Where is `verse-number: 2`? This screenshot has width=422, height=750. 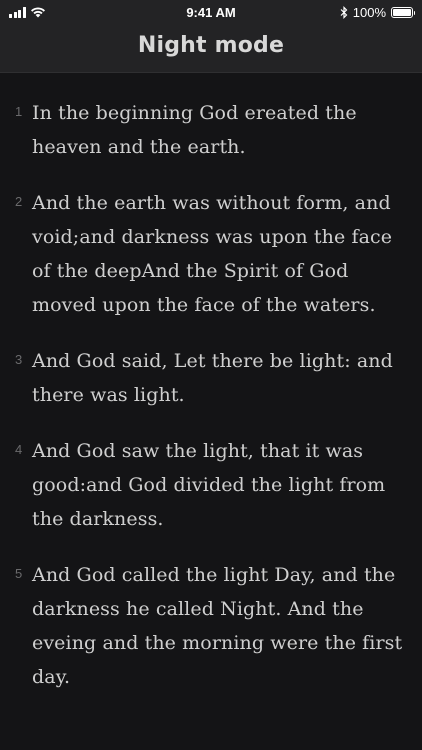
verse-number: 2 is located at coordinates (19, 201).